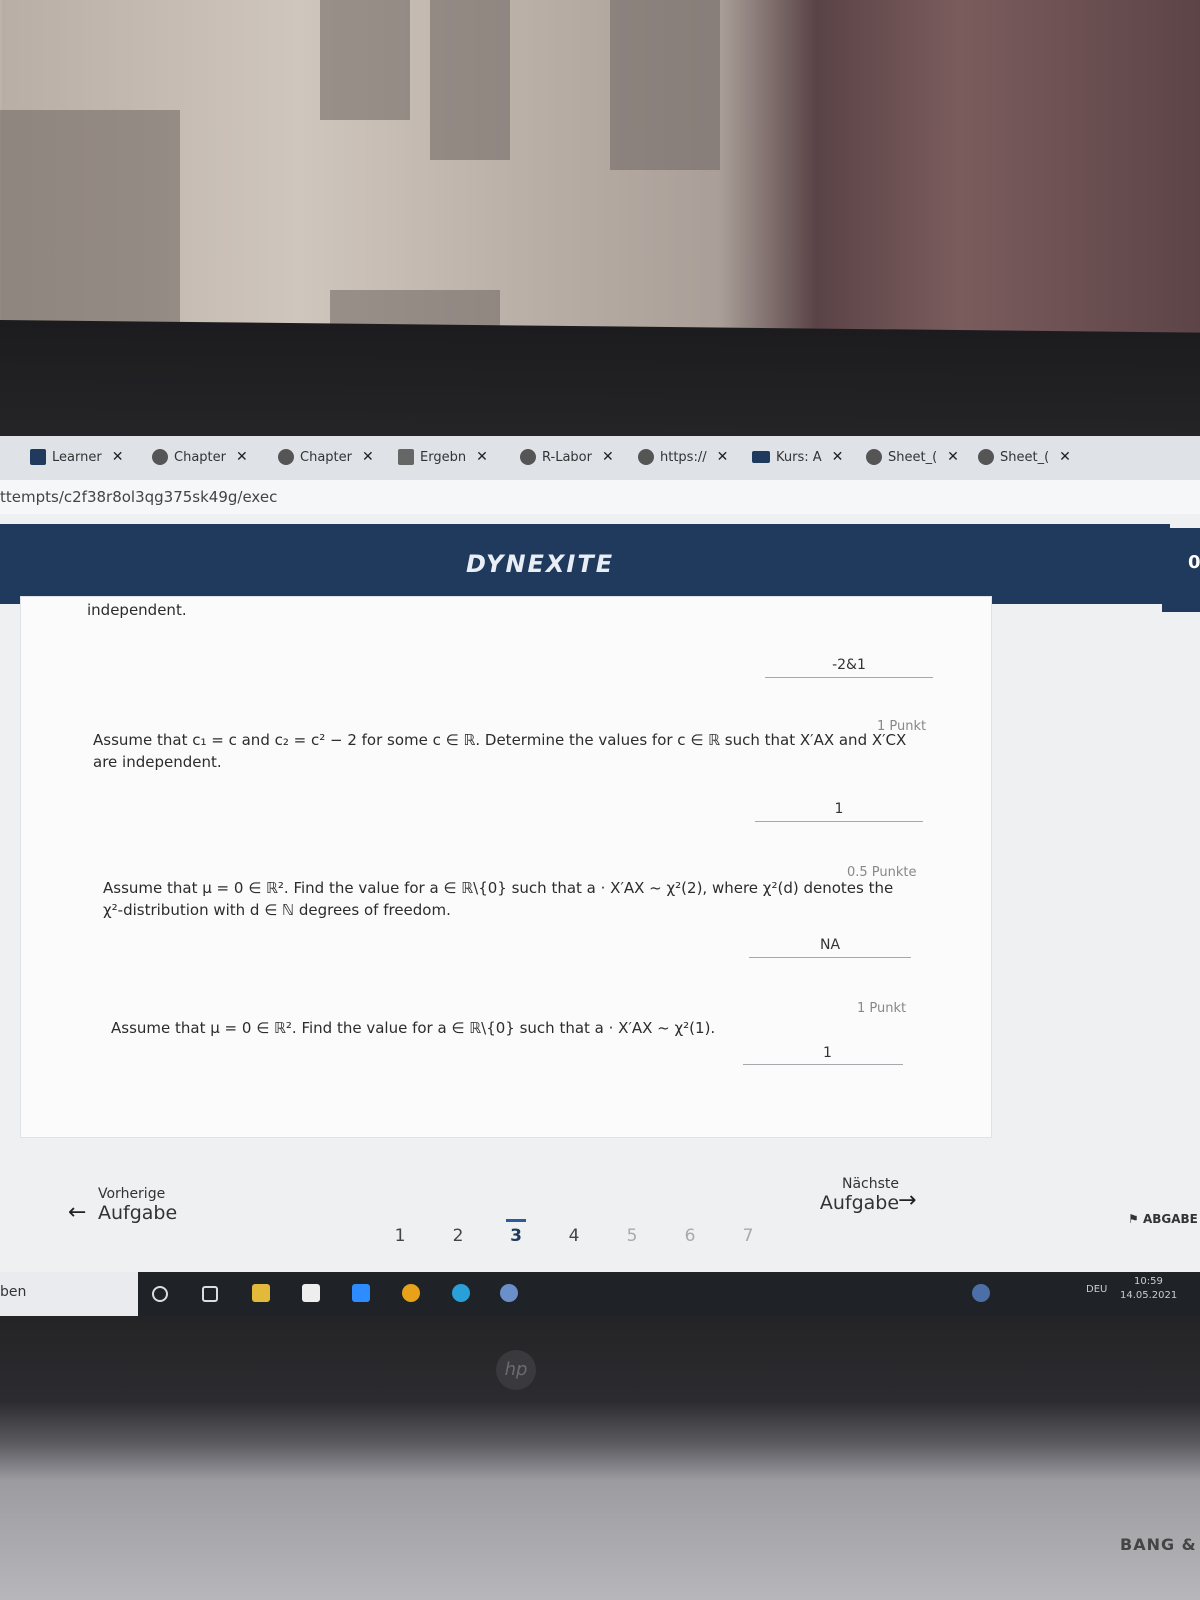 Image resolution: width=1200 pixels, height=1600 pixels. I want to click on task-pager: 1 2 3 4 5 6 7, so click(574, 1232).